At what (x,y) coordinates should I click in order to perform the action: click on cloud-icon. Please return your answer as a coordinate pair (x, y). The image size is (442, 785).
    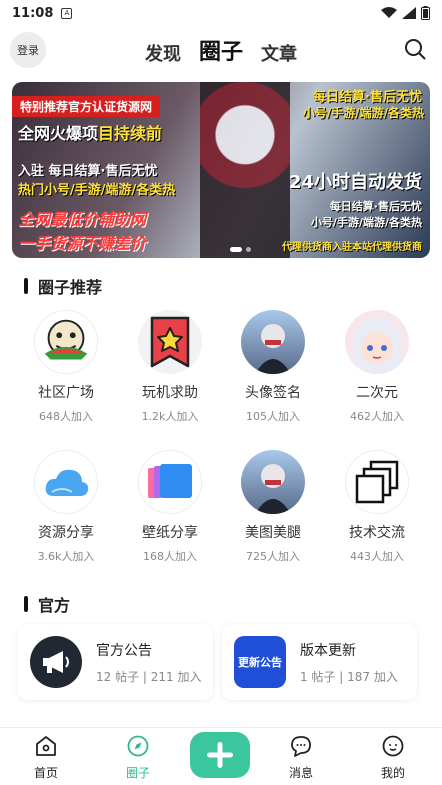
    Looking at the image, I should click on (66, 482).